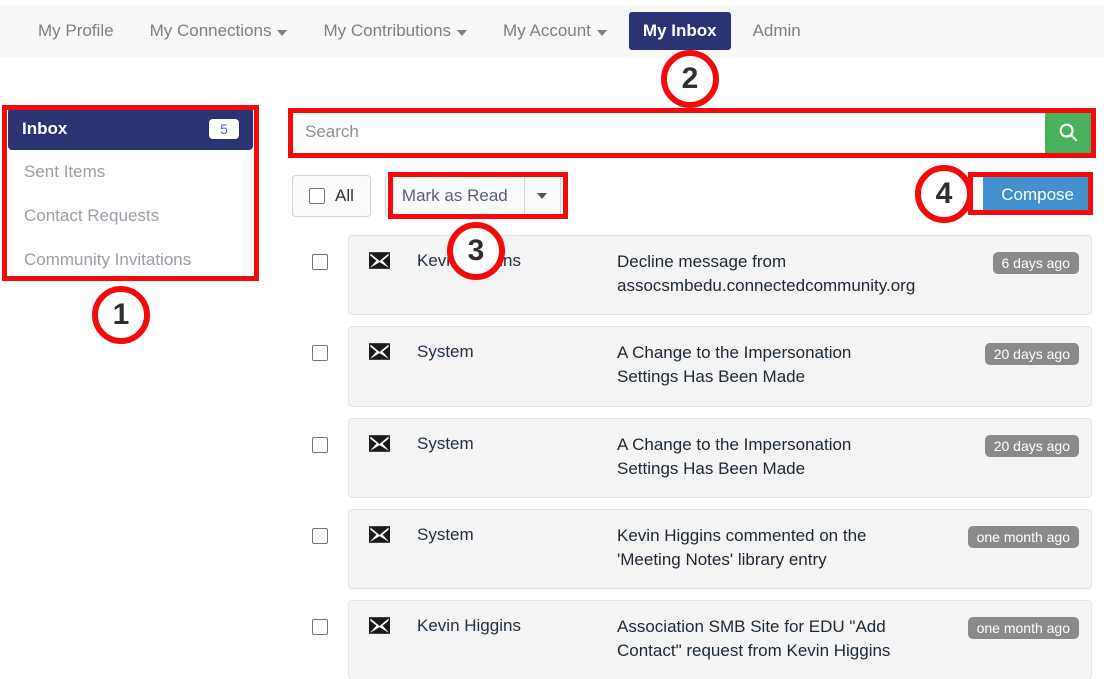 The height and width of the screenshot is (679, 1104). I want to click on compose-button: Compose, so click(1037, 195).